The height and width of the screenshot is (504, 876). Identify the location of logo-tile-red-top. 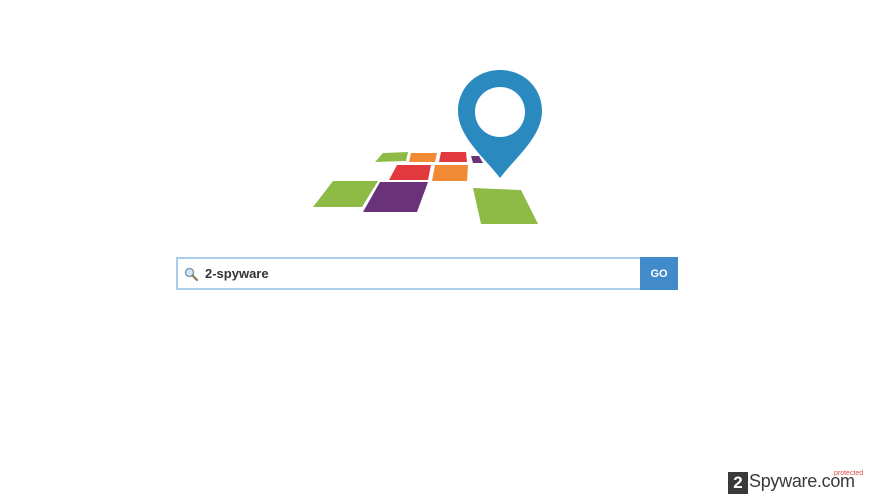
(453, 157).